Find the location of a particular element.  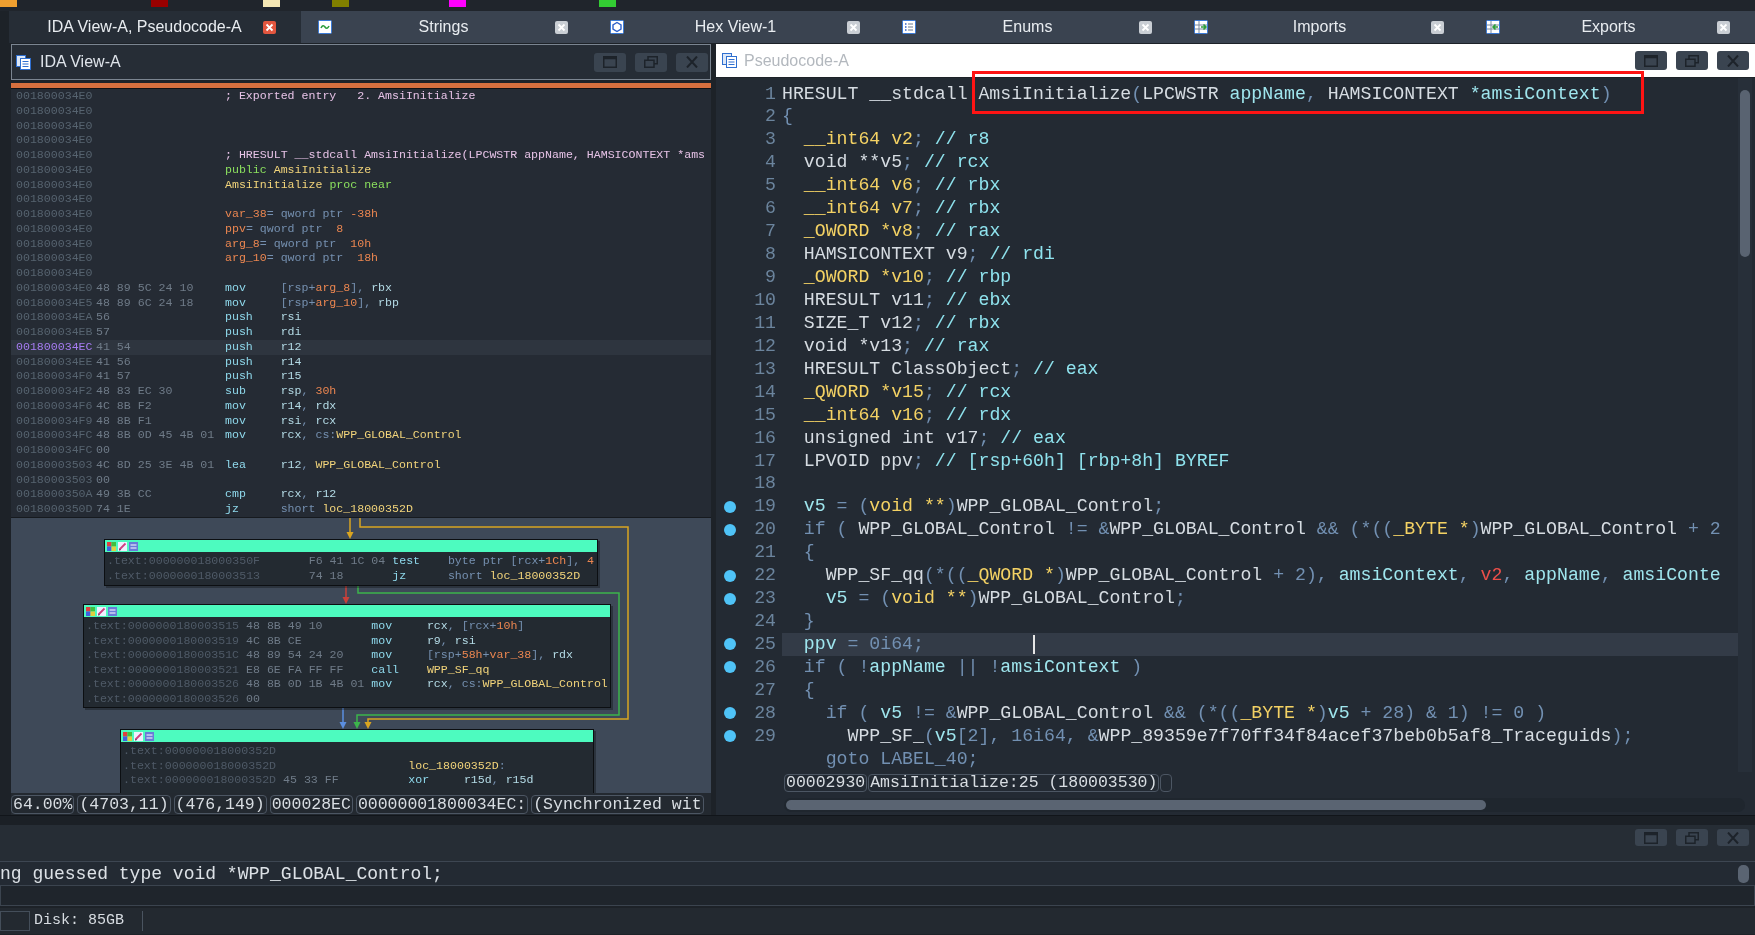

line-bytes: 48 89 54 24 20 is located at coordinates (295, 655).